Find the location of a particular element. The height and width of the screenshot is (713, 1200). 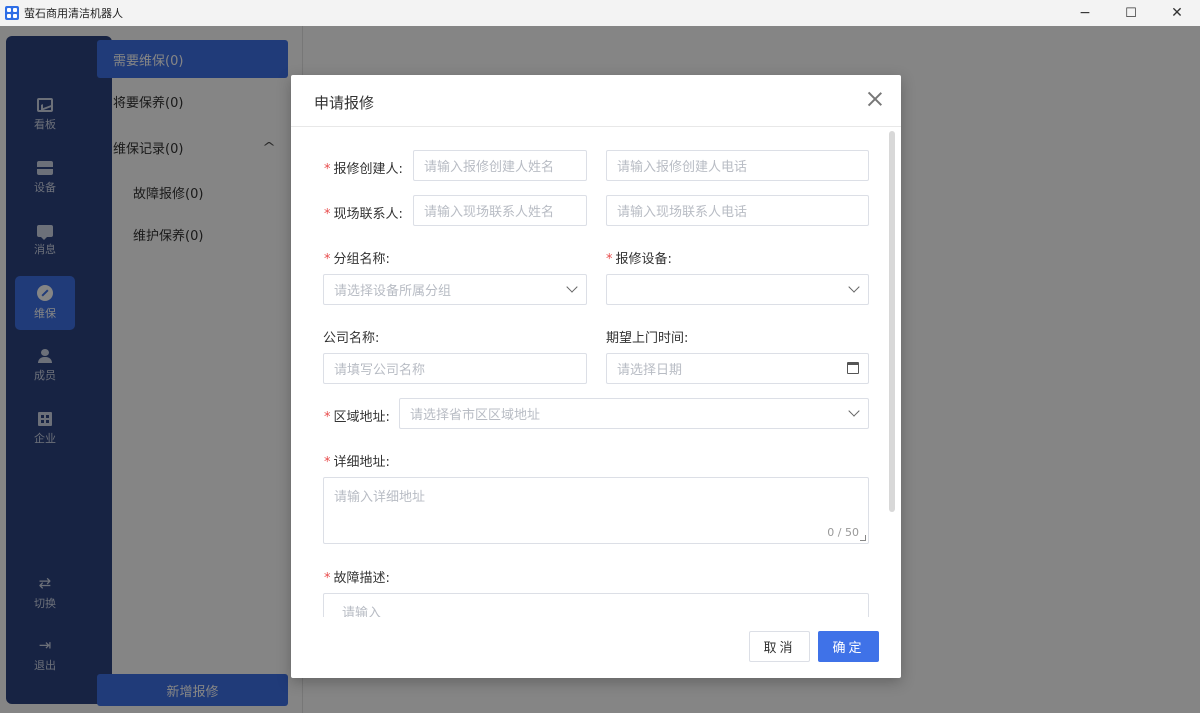

resize-handle-icon is located at coordinates (863, 538).